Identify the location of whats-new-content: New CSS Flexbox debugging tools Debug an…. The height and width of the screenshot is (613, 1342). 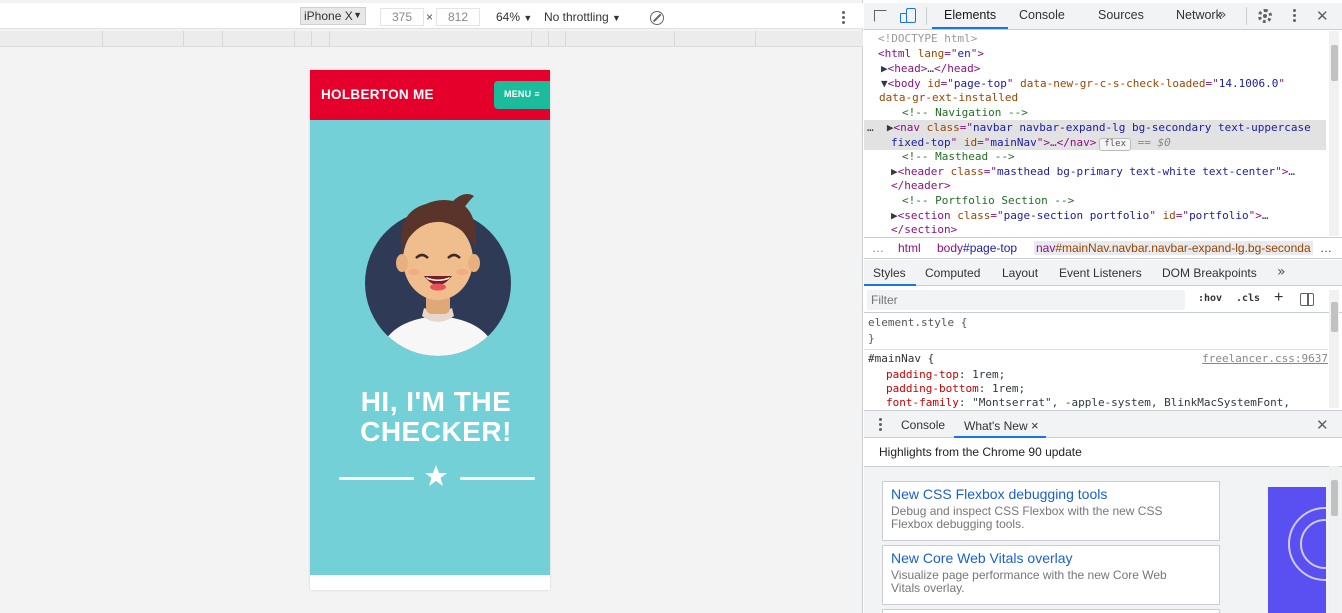
(1103, 539).